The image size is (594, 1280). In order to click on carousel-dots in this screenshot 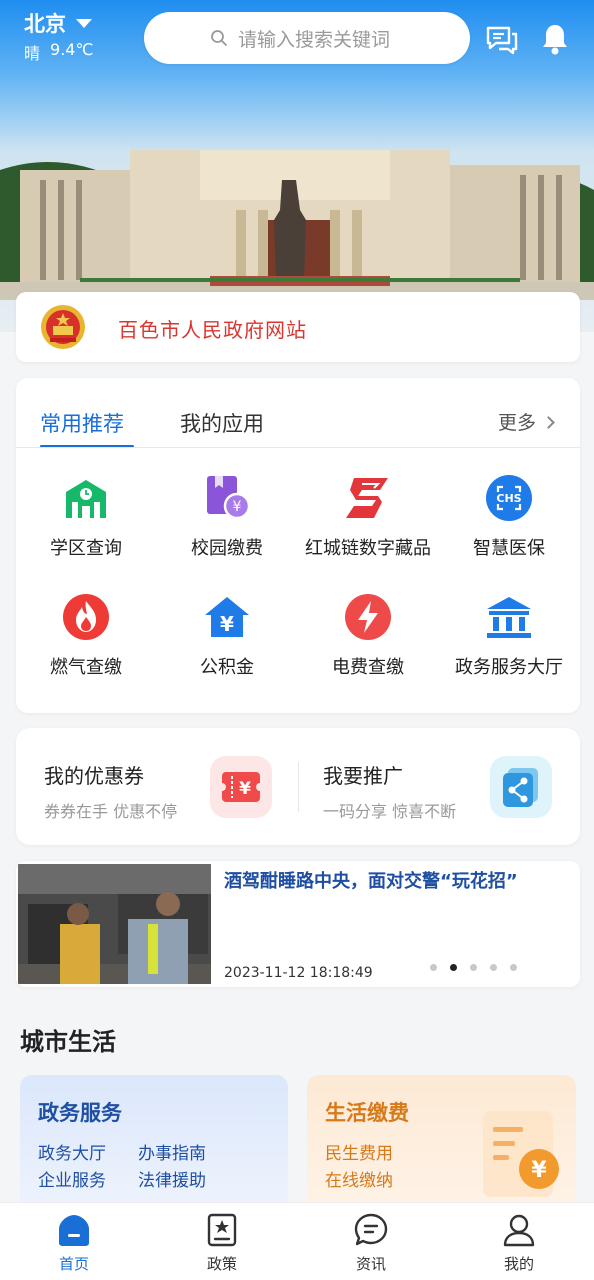, I will do `click(473, 967)`.